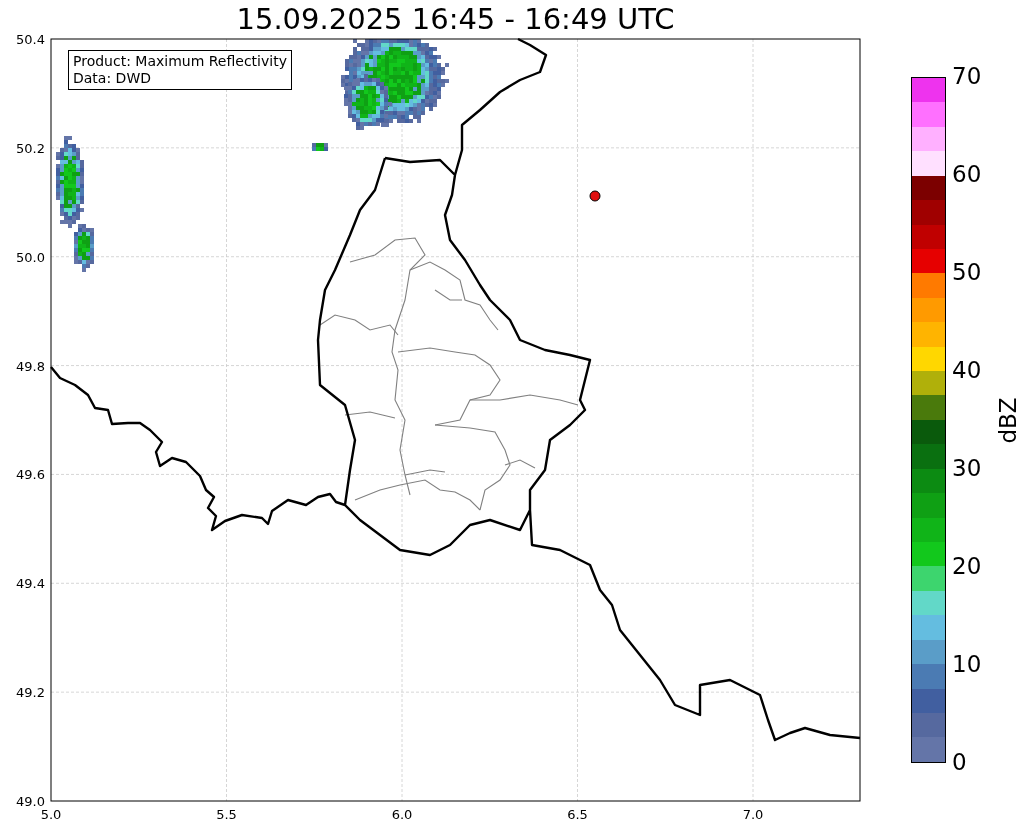  Describe the element at coordinates (1008, 420) in the screenshot. I see `colorbar-axis-label: dBZ` at that location.